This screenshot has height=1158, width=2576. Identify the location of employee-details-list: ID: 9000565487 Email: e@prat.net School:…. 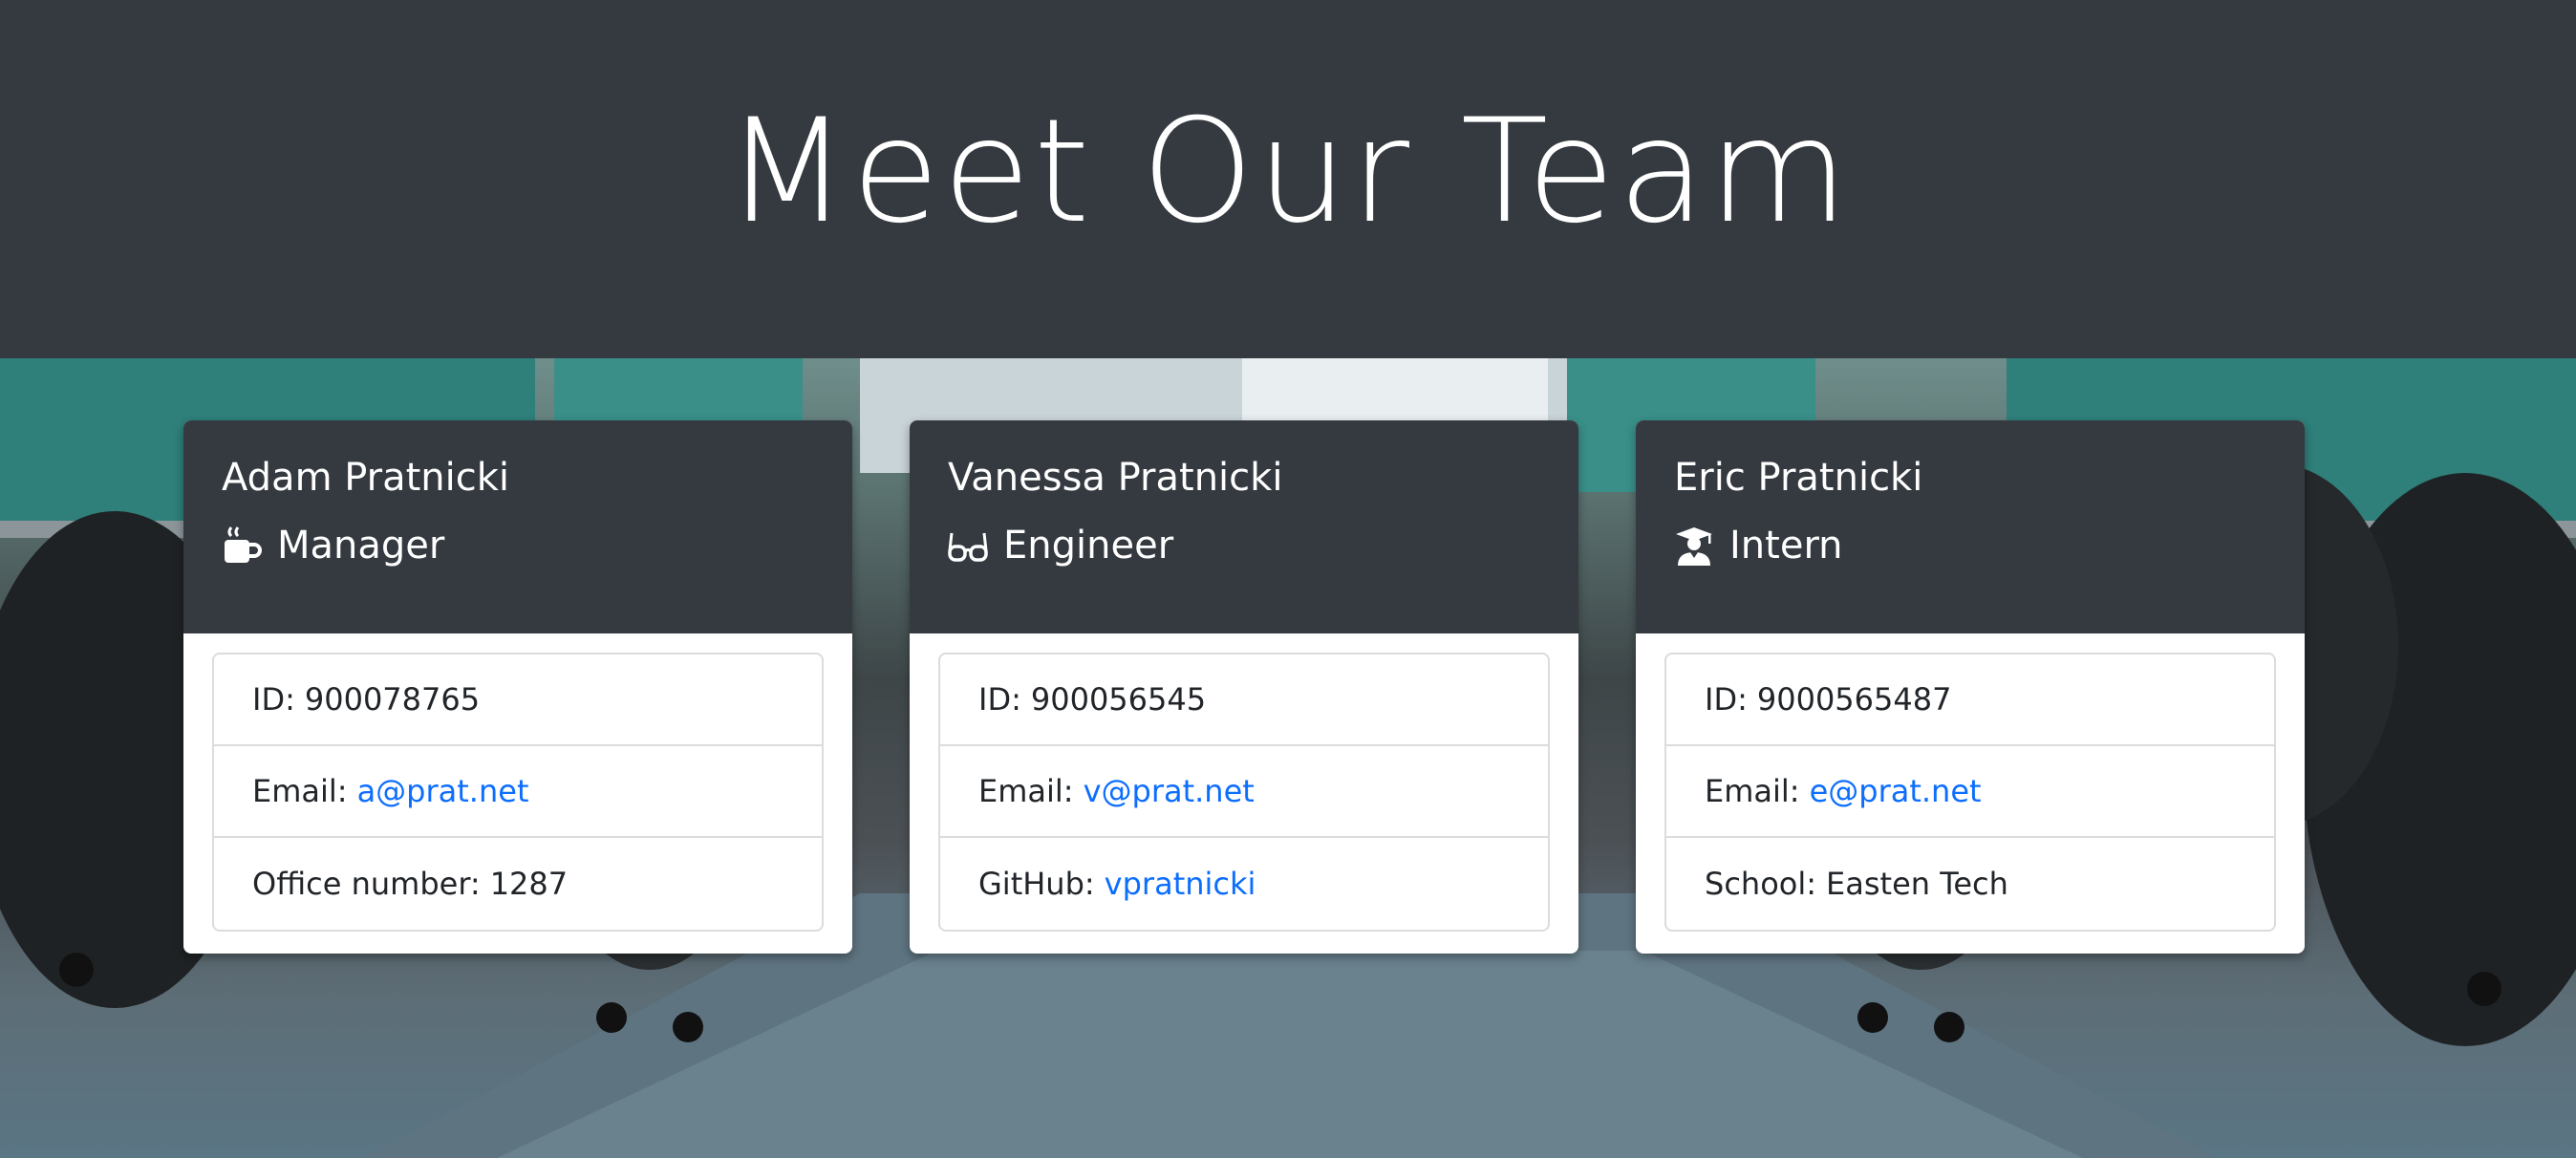
(1970, 792).